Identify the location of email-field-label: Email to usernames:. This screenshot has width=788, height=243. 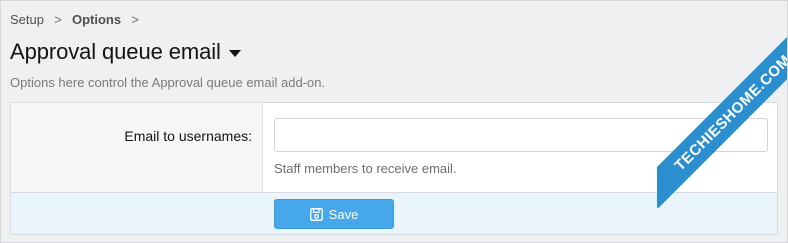
(188, 136).